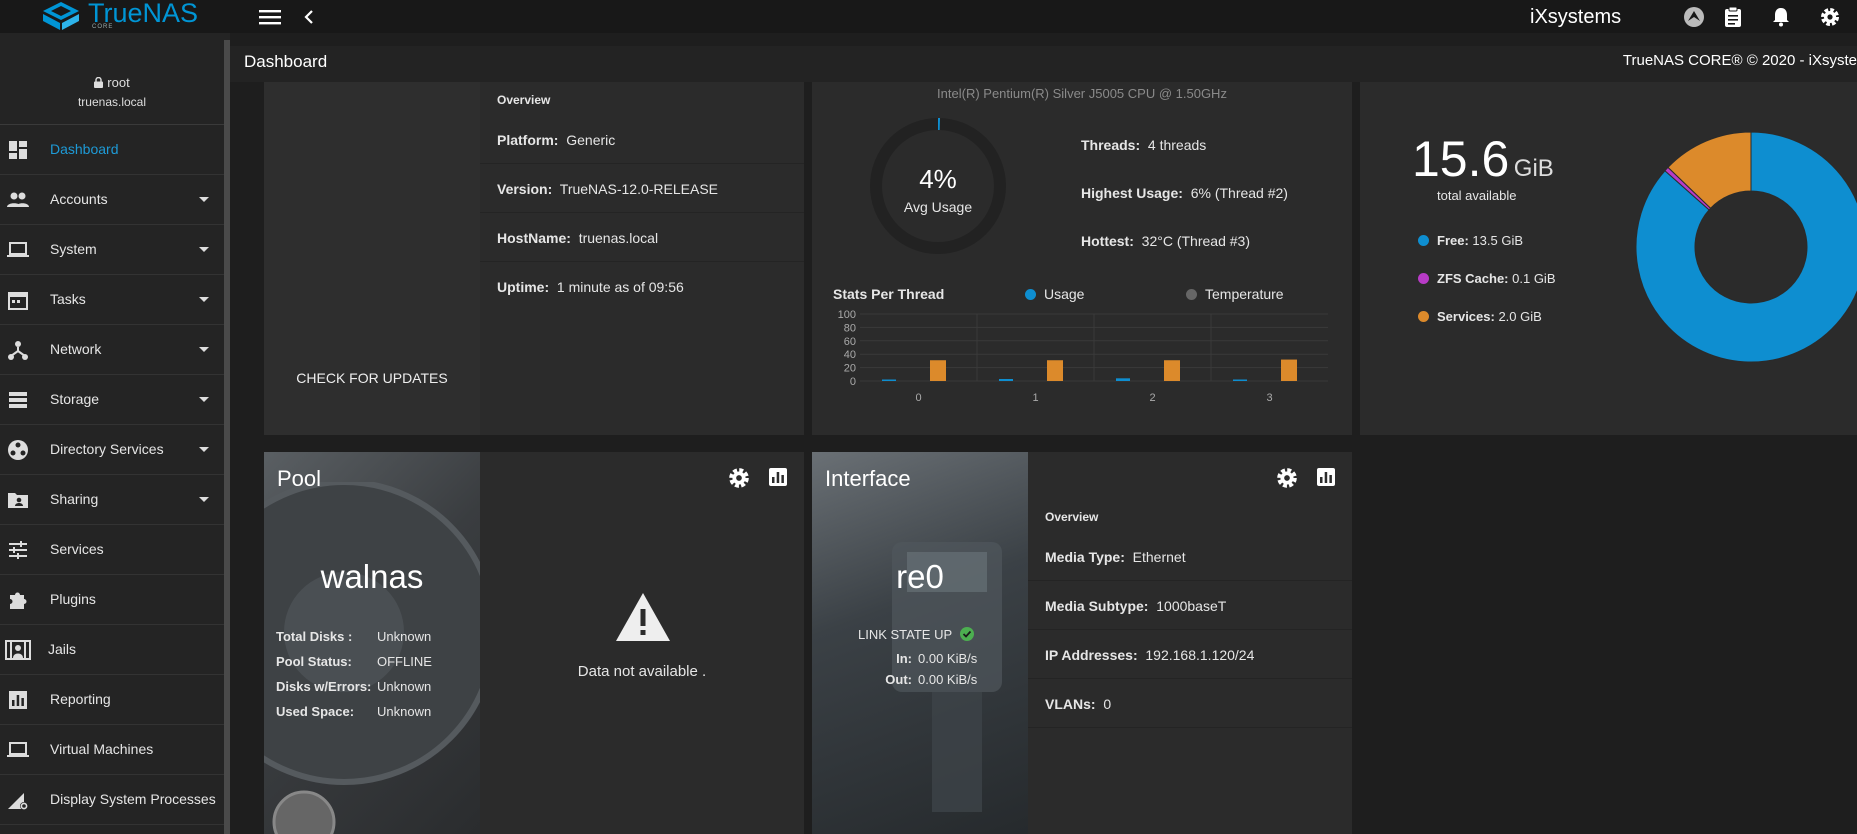  Describe the element at coordinates (112, 750) in the screenshot. I see `sidebar-item-virtual-machines: Virtual Machines` at that location.